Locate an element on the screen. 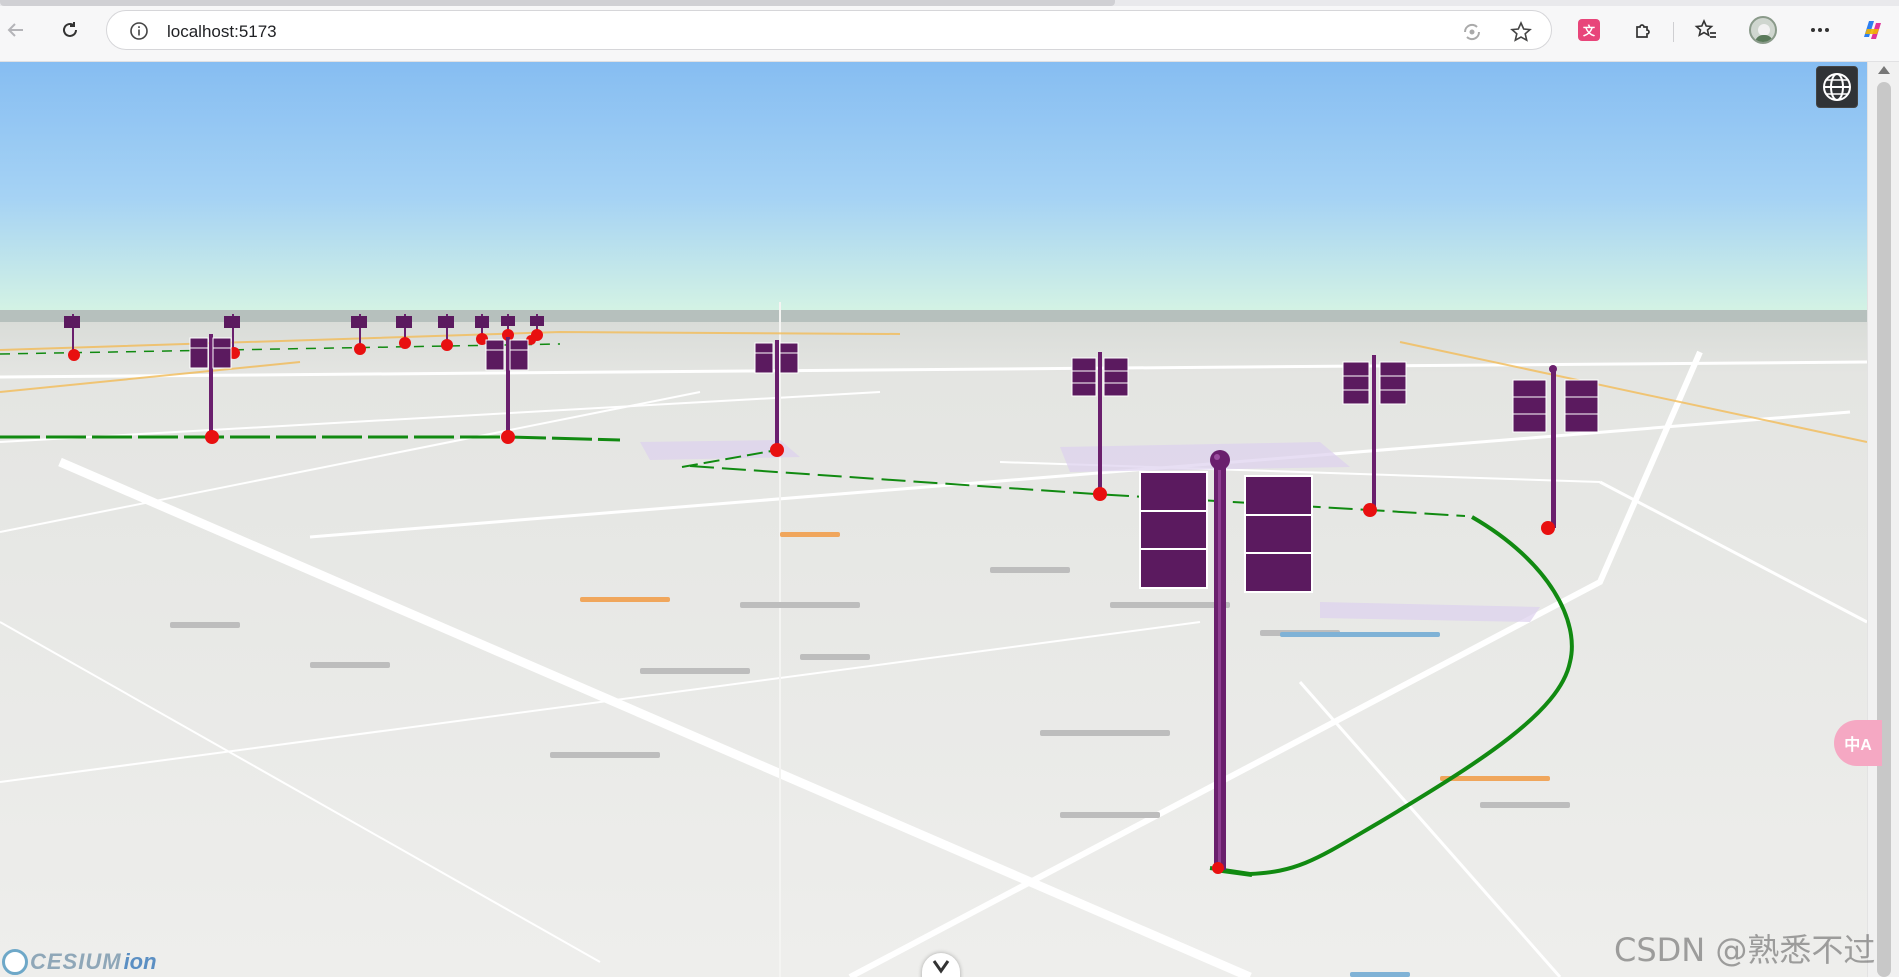 The image size is (1899, 977). page-scrollbar is located at coordinates (1883, 519).